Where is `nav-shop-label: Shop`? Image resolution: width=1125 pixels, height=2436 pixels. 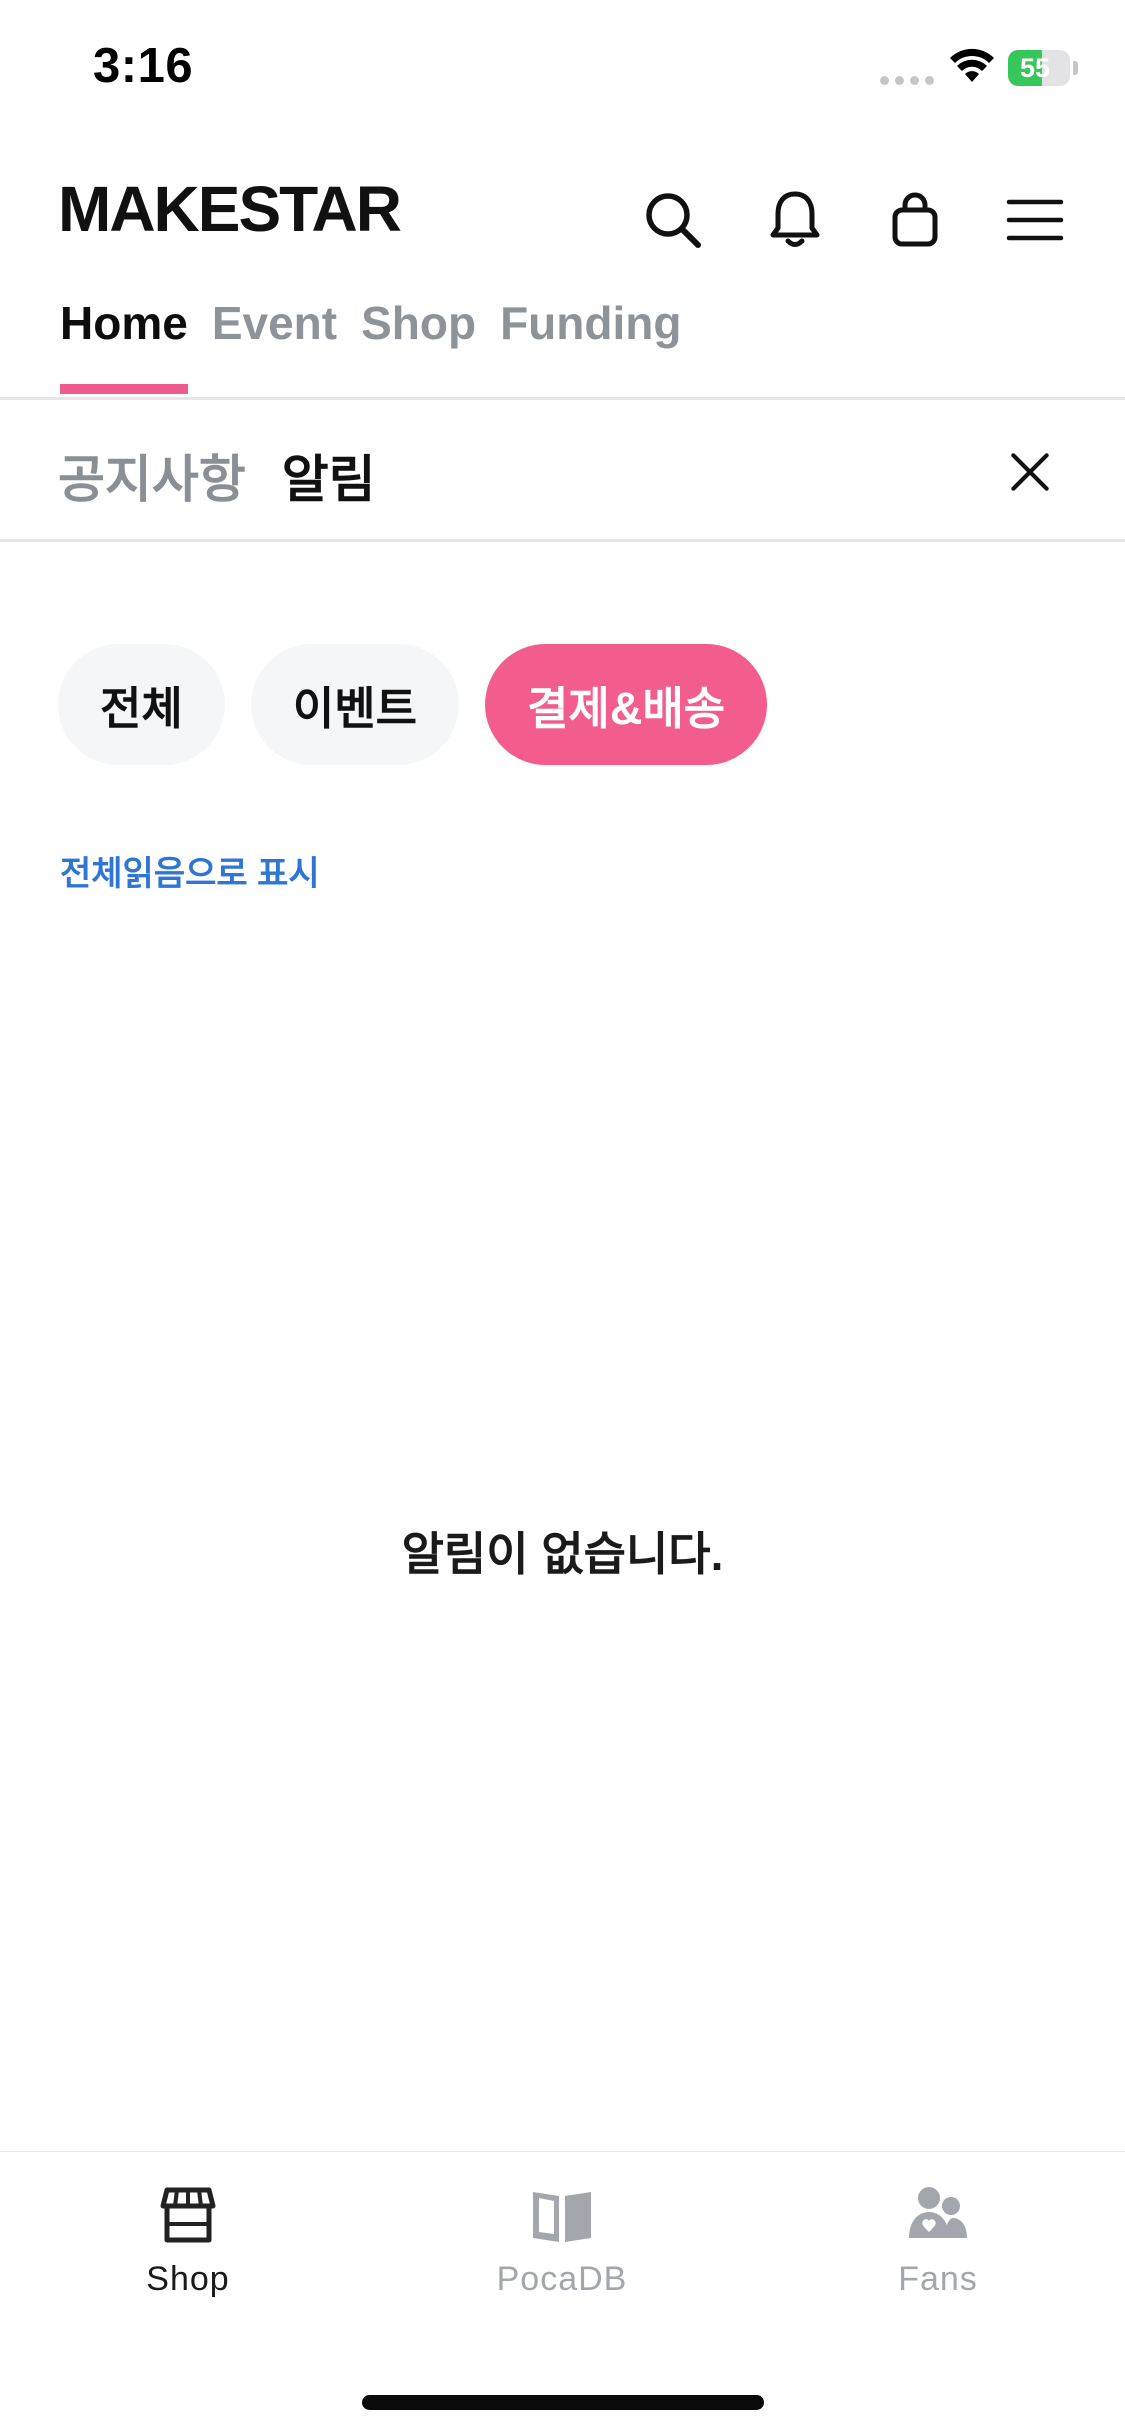 nav-shop-label: Shop is located at coordinates (188, 2279).